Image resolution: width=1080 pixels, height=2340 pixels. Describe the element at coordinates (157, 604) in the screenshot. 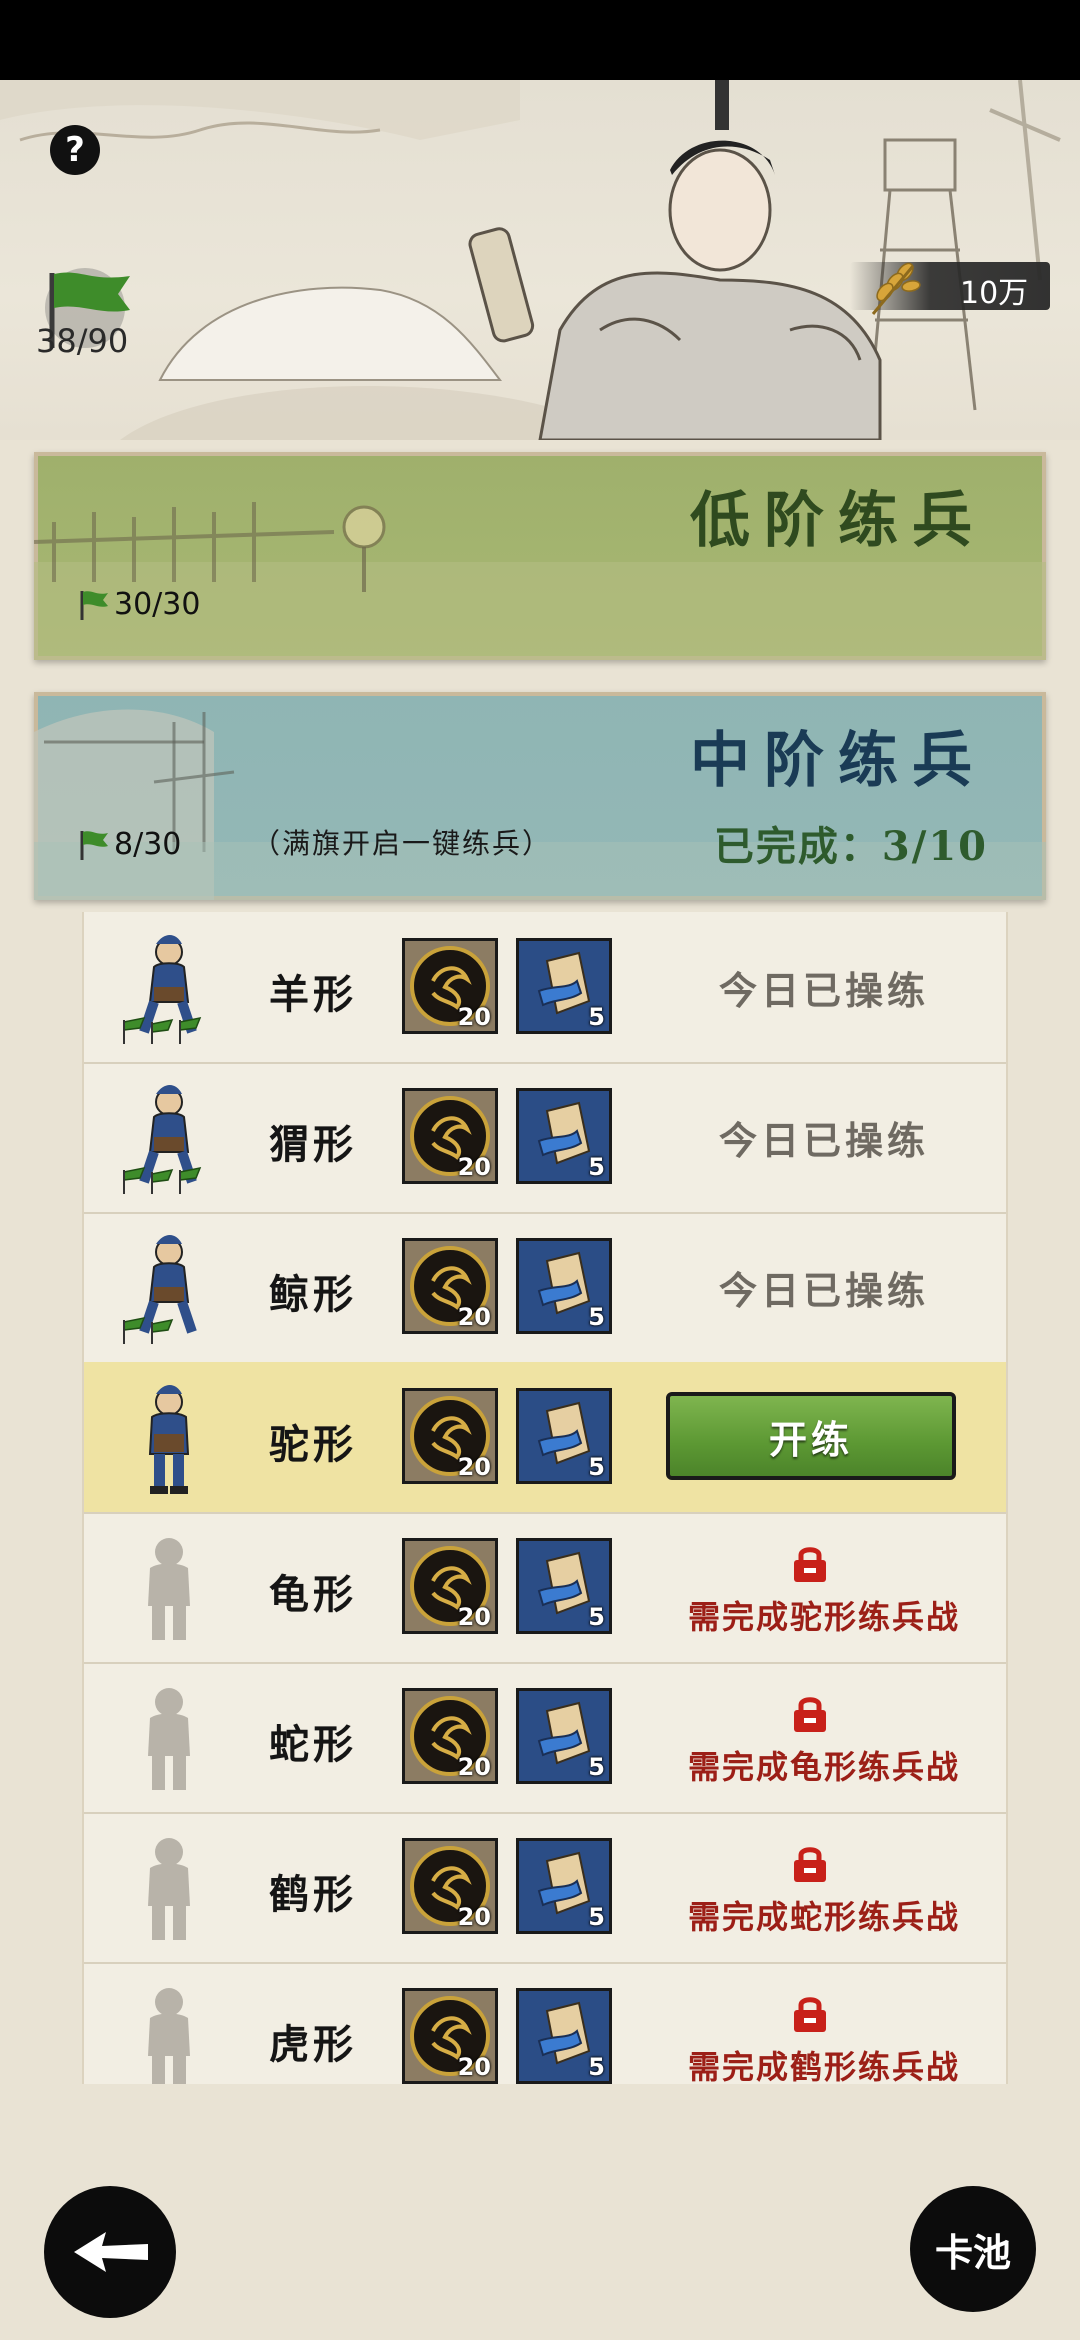

I see `flag-progress: 30/30` at that location.